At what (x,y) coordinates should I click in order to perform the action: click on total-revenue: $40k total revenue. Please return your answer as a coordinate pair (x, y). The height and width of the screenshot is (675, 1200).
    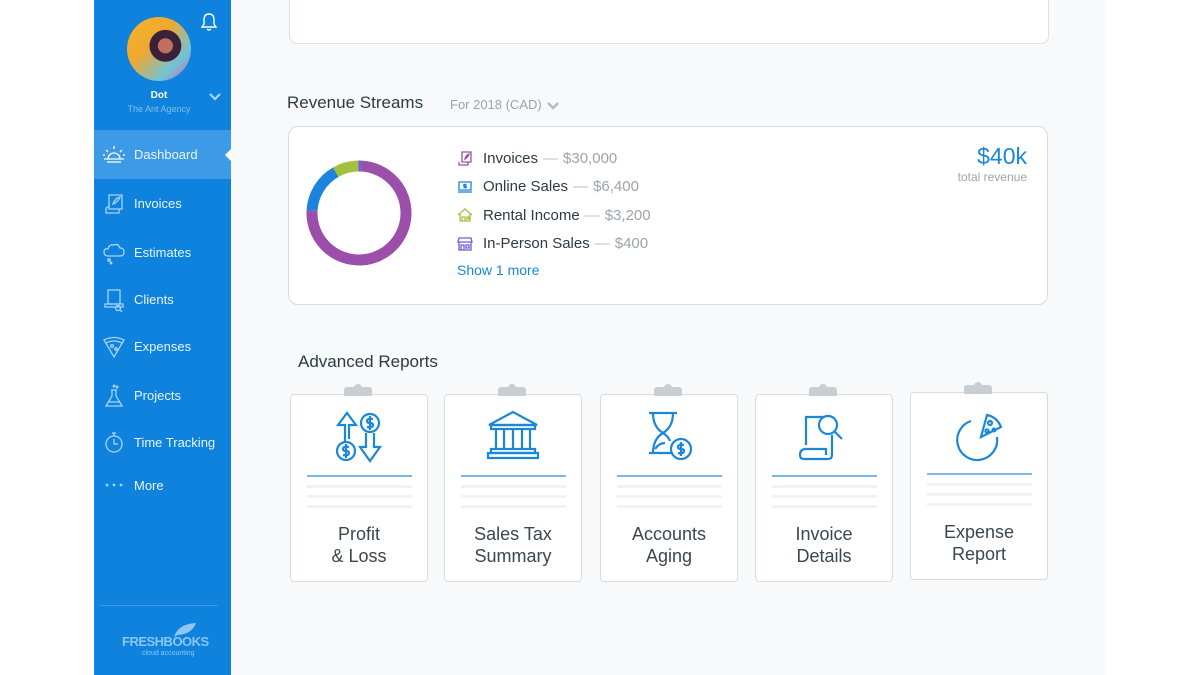
    Looking at the image, I should click on (992, 163).